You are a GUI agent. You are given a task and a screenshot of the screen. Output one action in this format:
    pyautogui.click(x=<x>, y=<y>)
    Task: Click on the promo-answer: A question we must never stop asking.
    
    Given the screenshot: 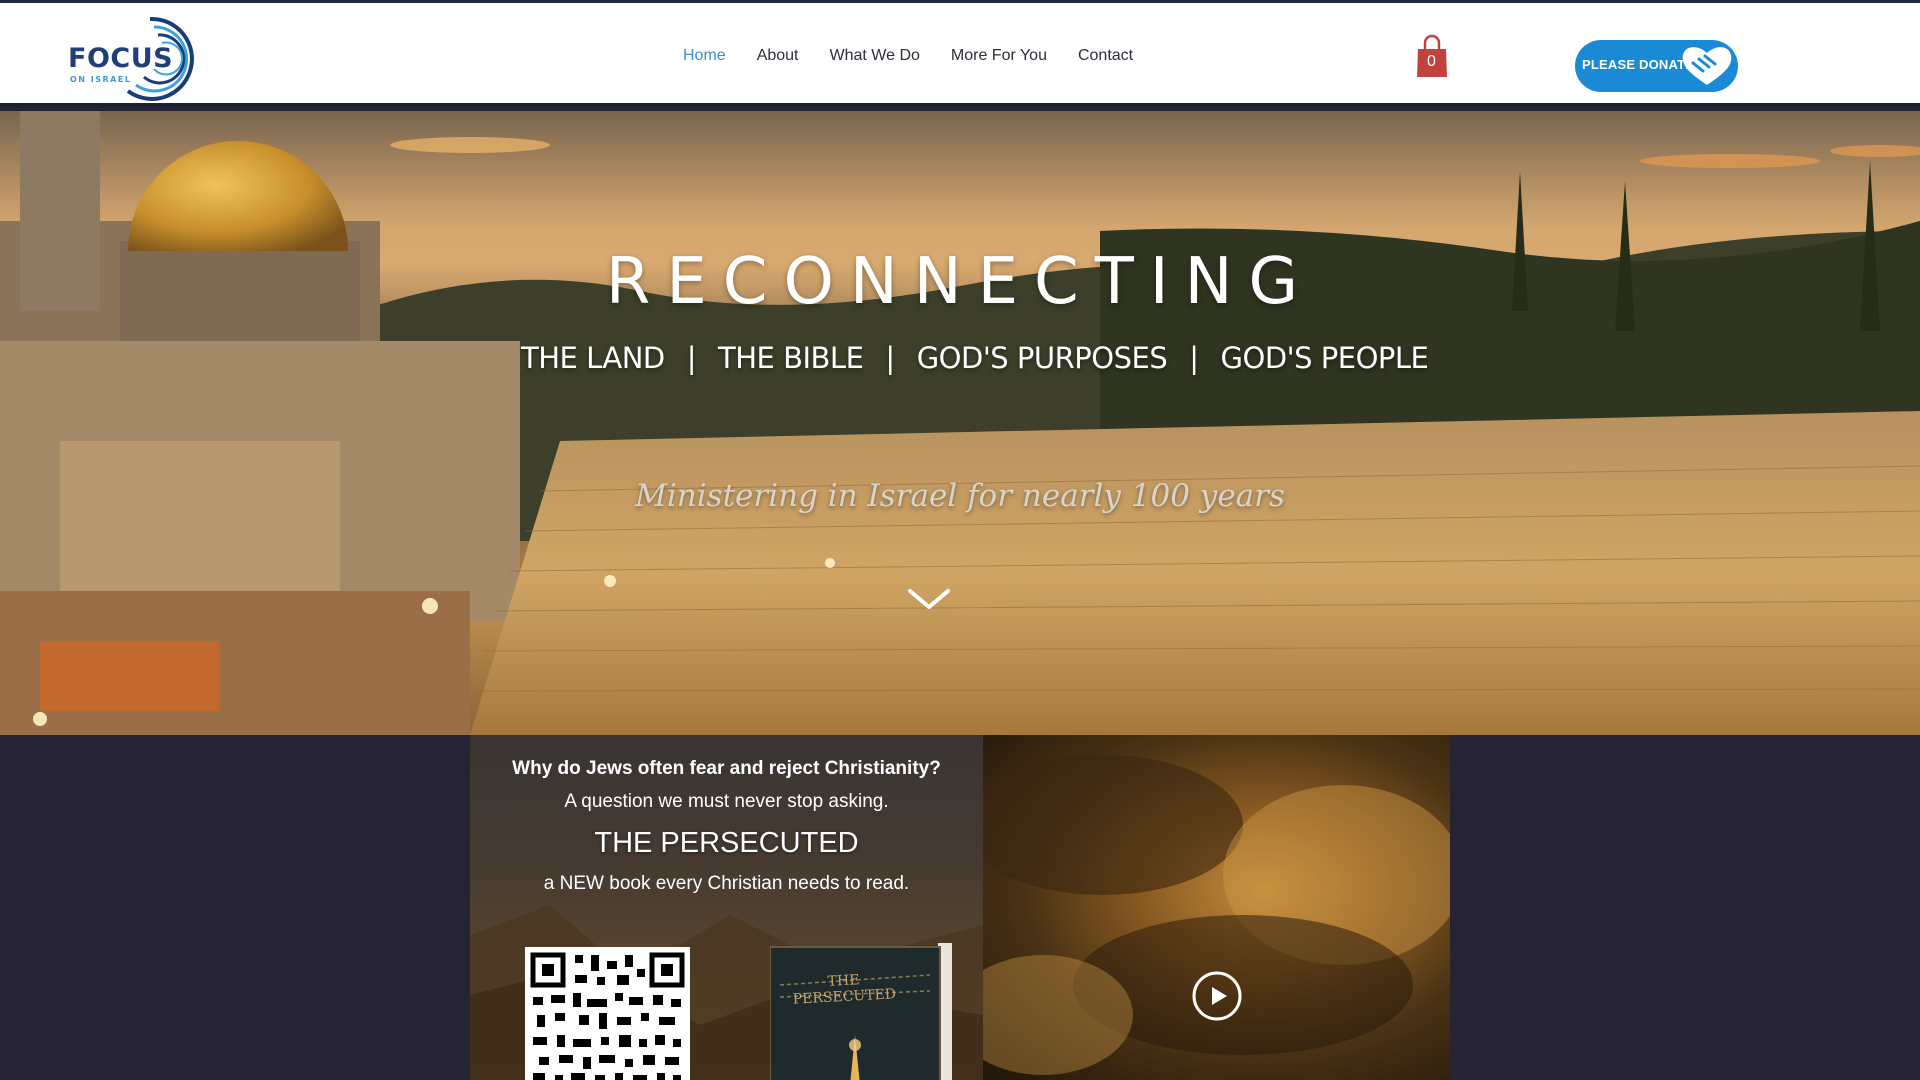 What is the action you would take?
    pyautogui.click(x=726, y=801)
    